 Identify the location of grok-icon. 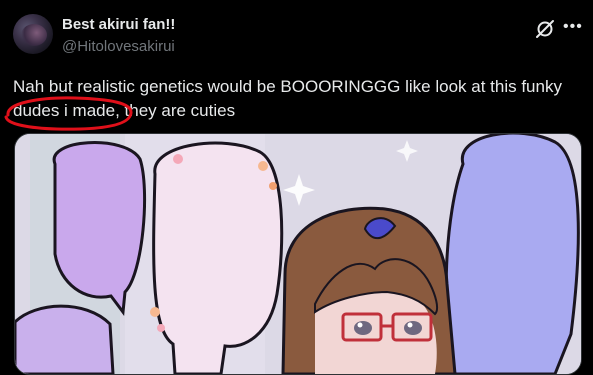
(545, 29).